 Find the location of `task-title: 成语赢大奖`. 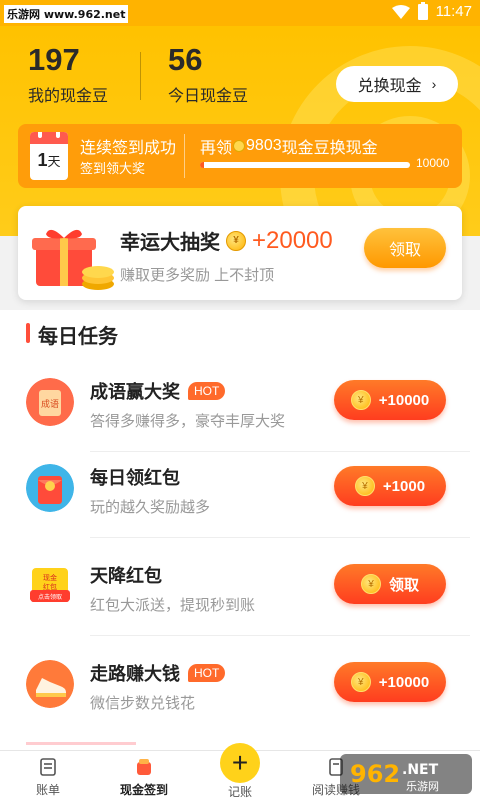

task-title: 成语赢大奖 is located at coordinates (135, 392).